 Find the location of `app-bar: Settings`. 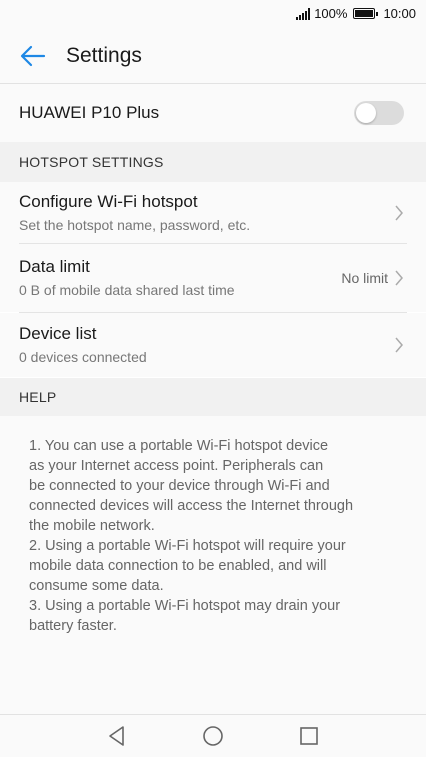

app-bar: Settings is located at coordinates (213, 56).